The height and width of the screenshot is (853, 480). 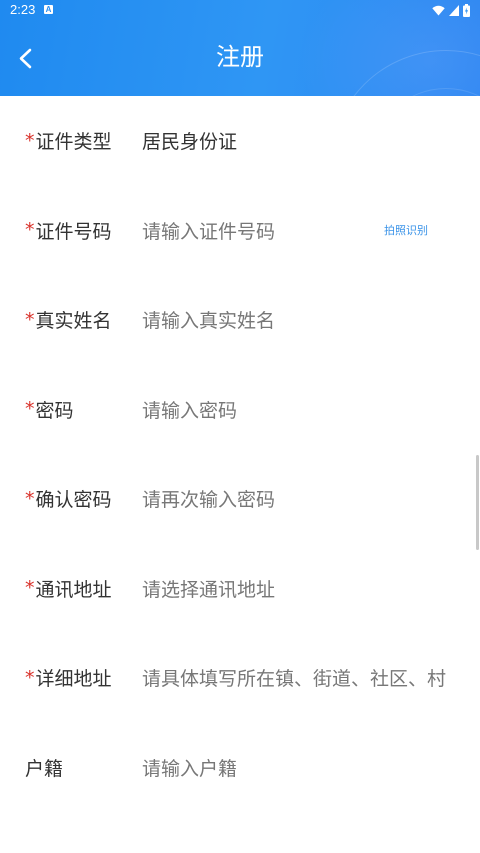 I want to click on form-row-password: * 密码 请输入密码, so click(x=240, y=410).